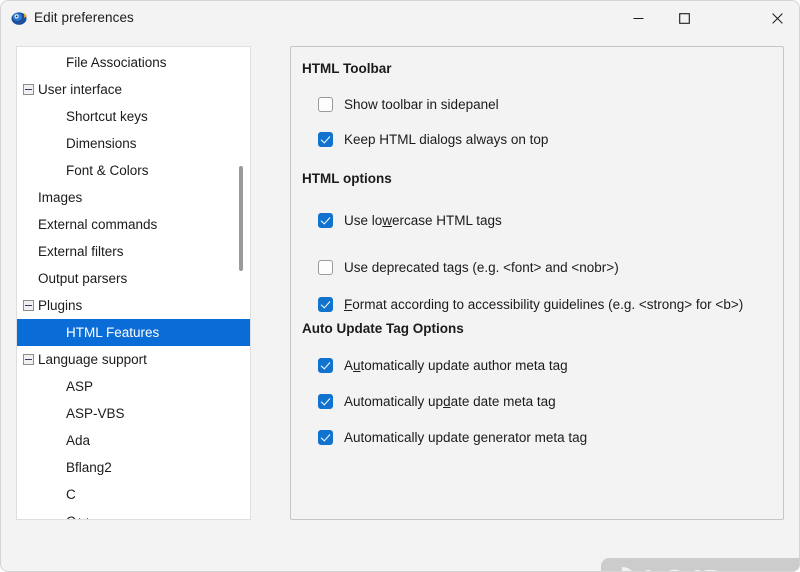  What do you see at coordinates (684, 567) in the screenshot?
I see `watermark-text: LO4D` at bounding box center [684, 567].